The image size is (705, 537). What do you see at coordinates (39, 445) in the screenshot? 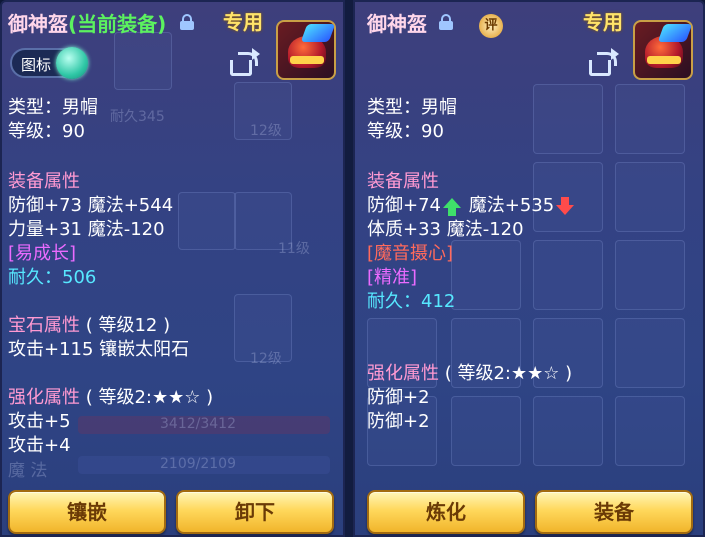
I see `enhance-attr-line: 攻击+4` at bounding box center [39, 445].